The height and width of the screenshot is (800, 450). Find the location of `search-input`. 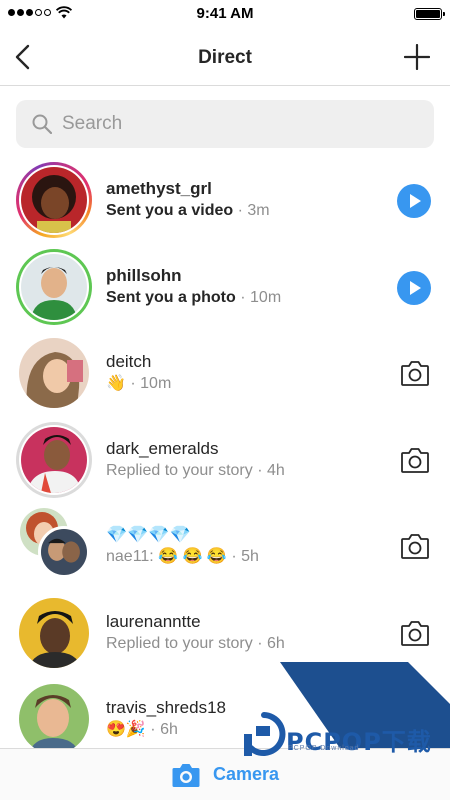

search-input is located at coordinates (232, 124).